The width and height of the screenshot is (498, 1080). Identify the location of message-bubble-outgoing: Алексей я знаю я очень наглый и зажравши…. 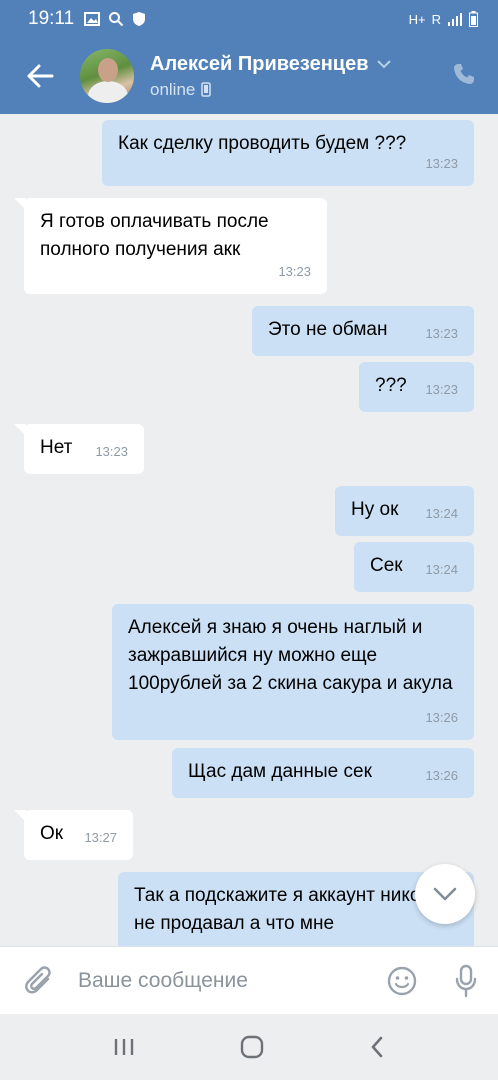
(293, 672).